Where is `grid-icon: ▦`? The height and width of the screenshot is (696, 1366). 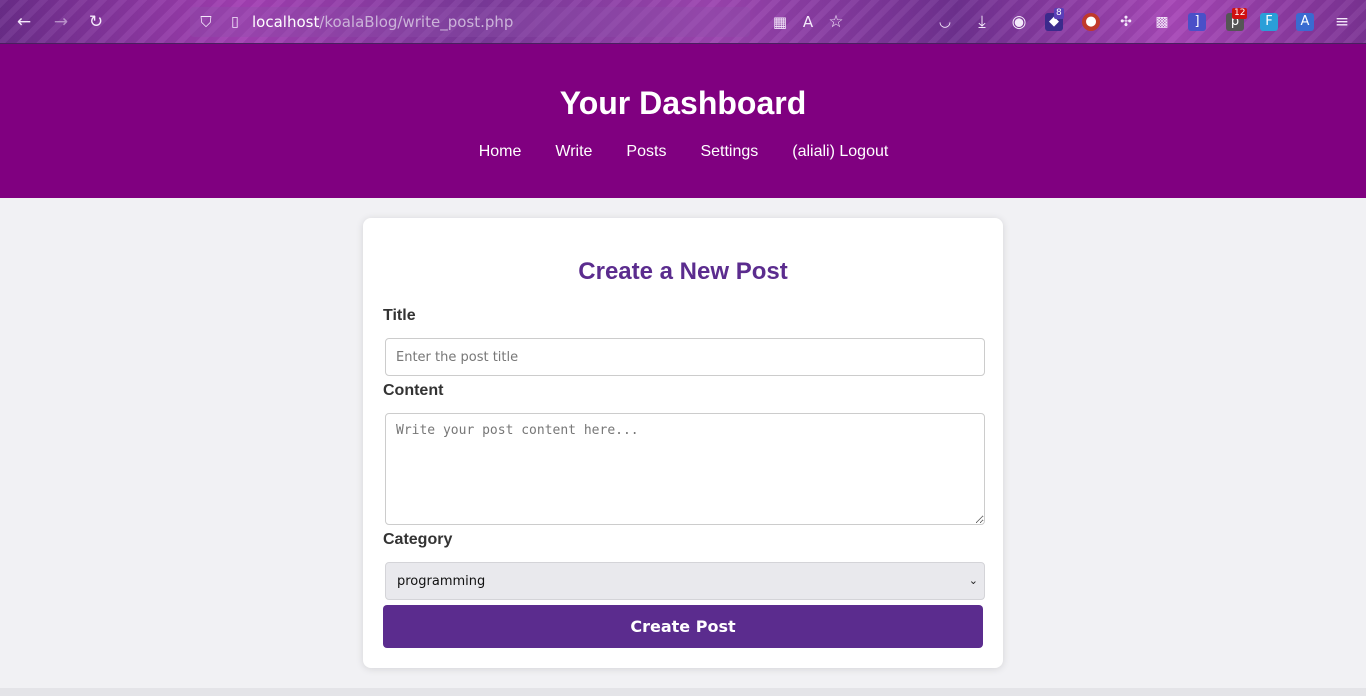 grid-icon: ▦ is located at coordinates (780, 22).